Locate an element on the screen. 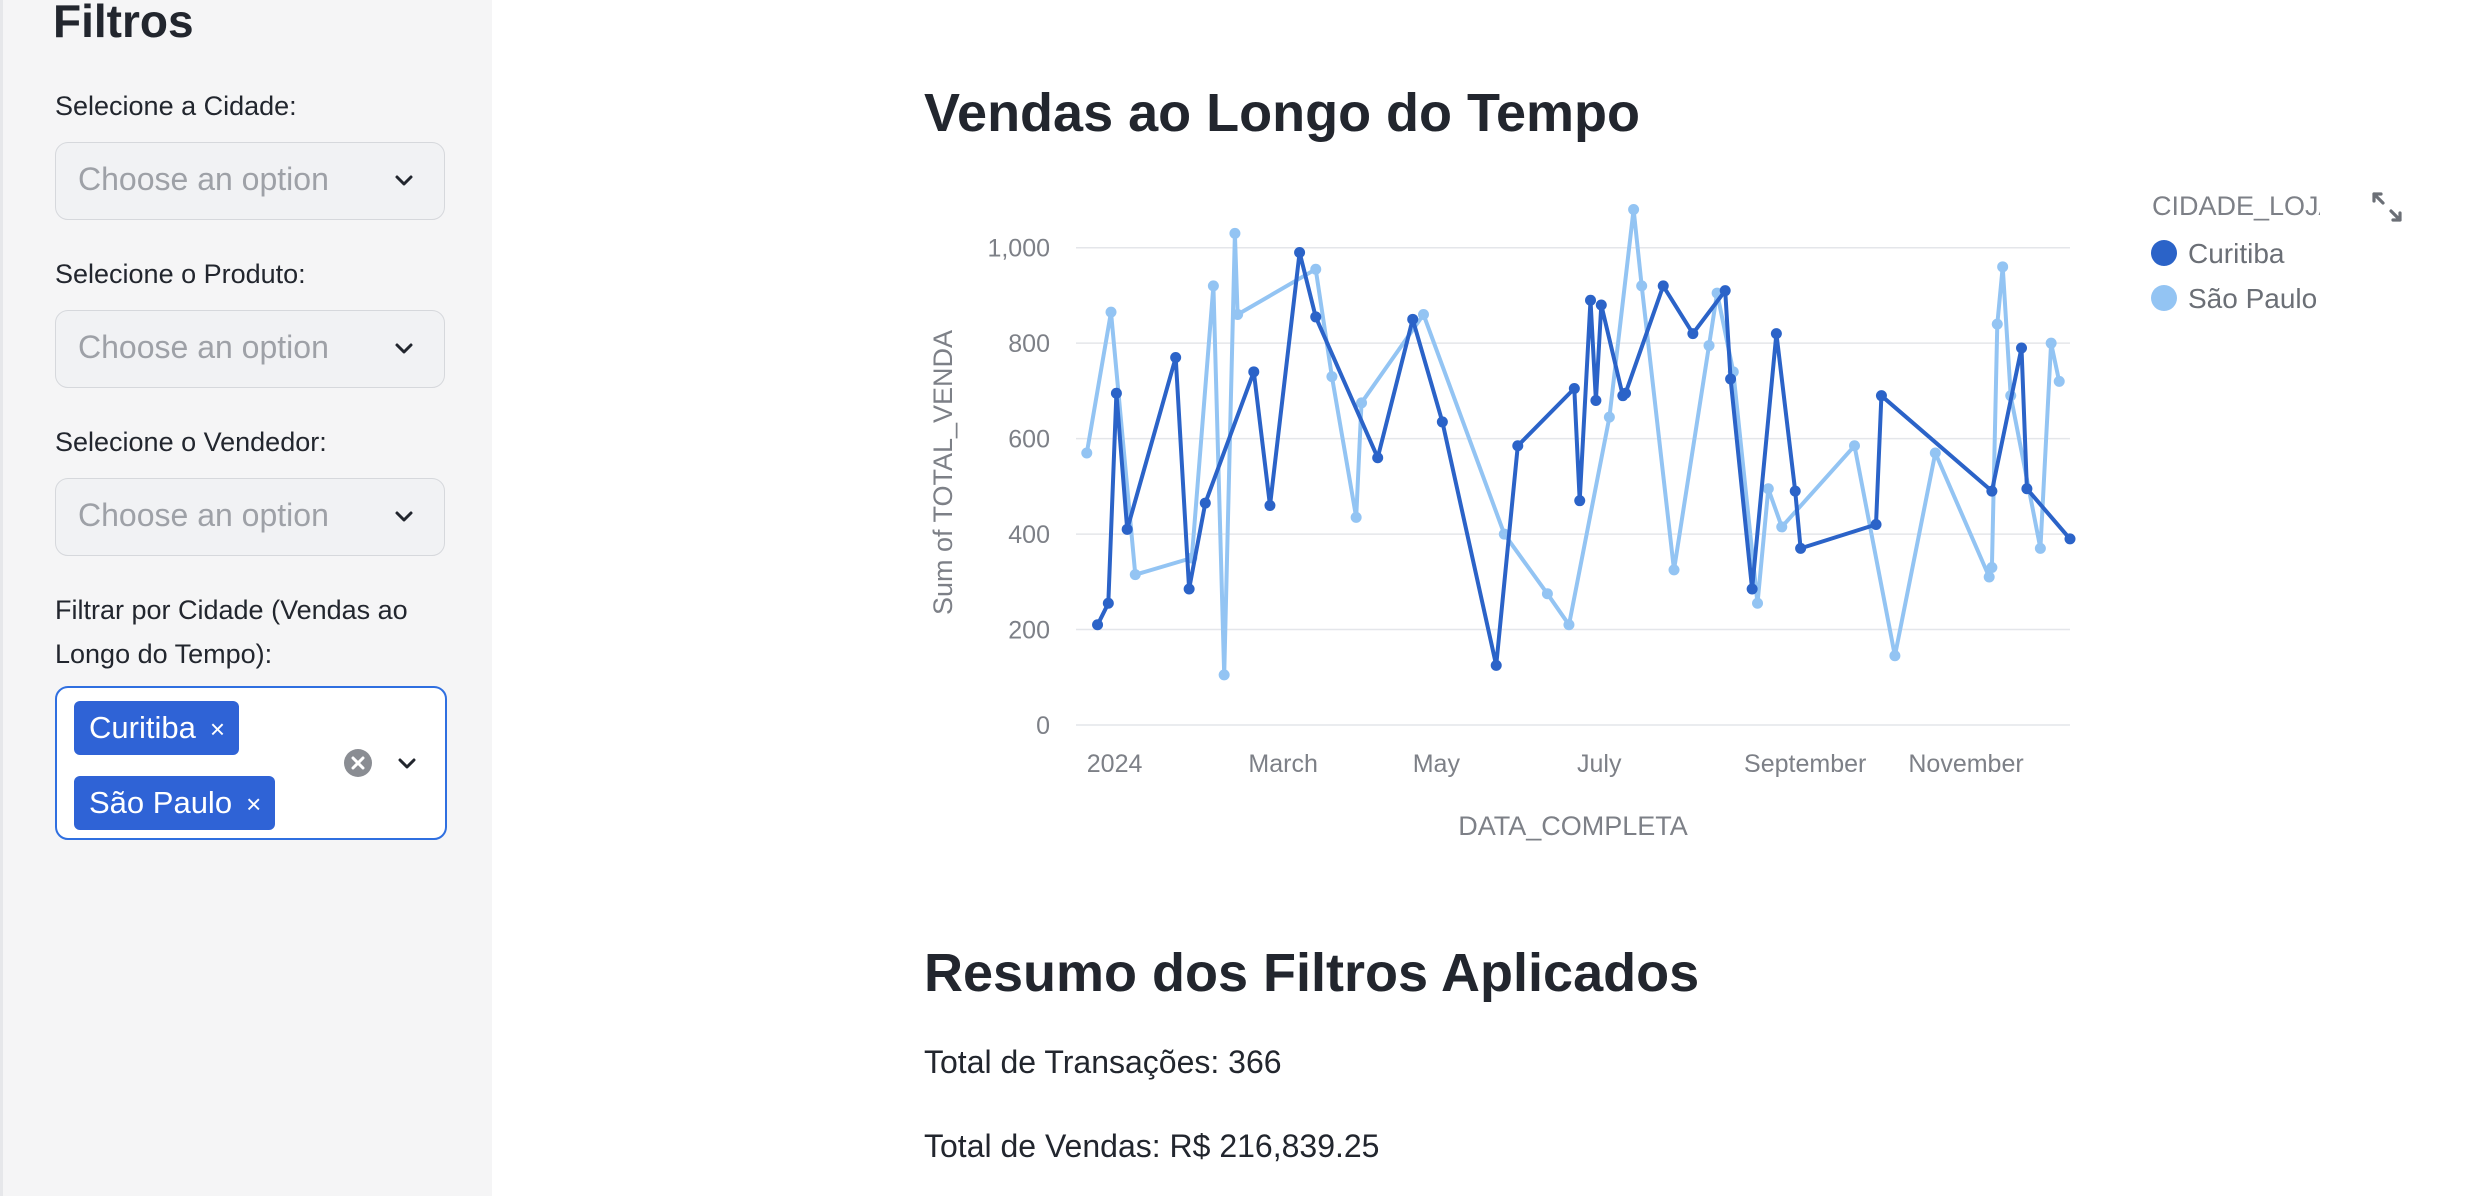 The height and width of the screenshot is (1196, 2470). legend-label: Curitiba is located at coordinates (2236, 253).